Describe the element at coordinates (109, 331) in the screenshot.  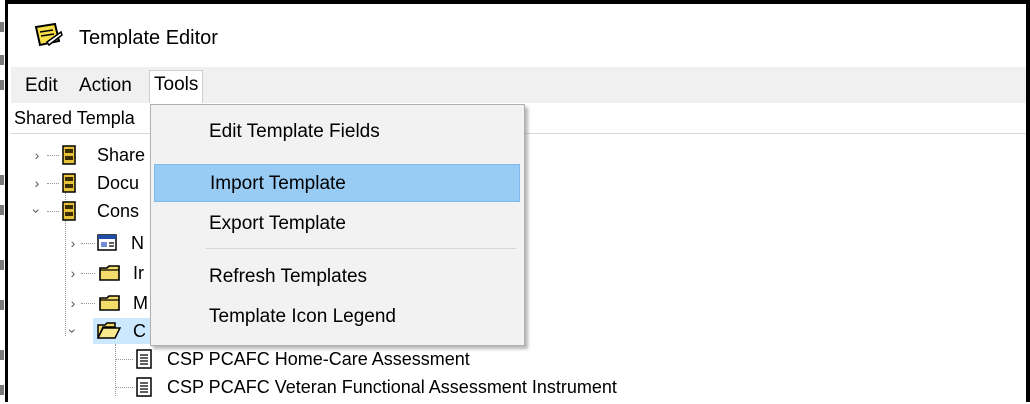
I see `folder-open-icon` at that location.